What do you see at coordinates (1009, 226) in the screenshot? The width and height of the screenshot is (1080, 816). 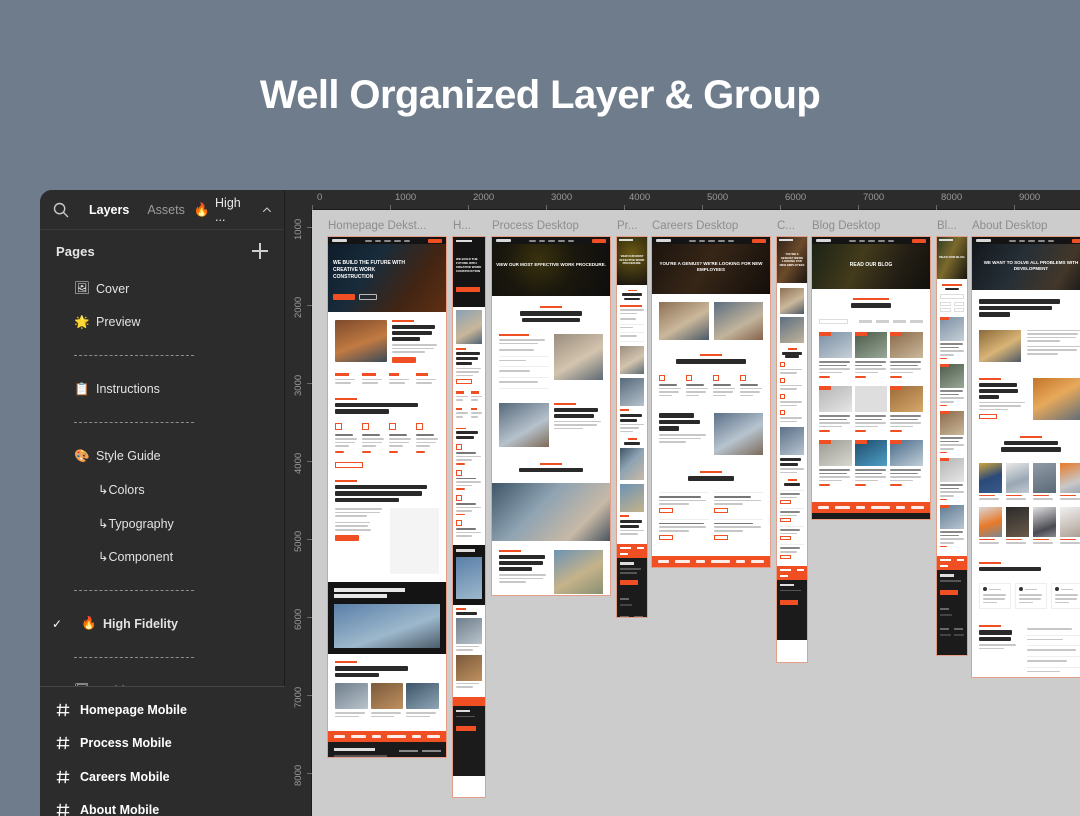 I see `frame-label: About Desktop` at bounding box center [1009, 226].